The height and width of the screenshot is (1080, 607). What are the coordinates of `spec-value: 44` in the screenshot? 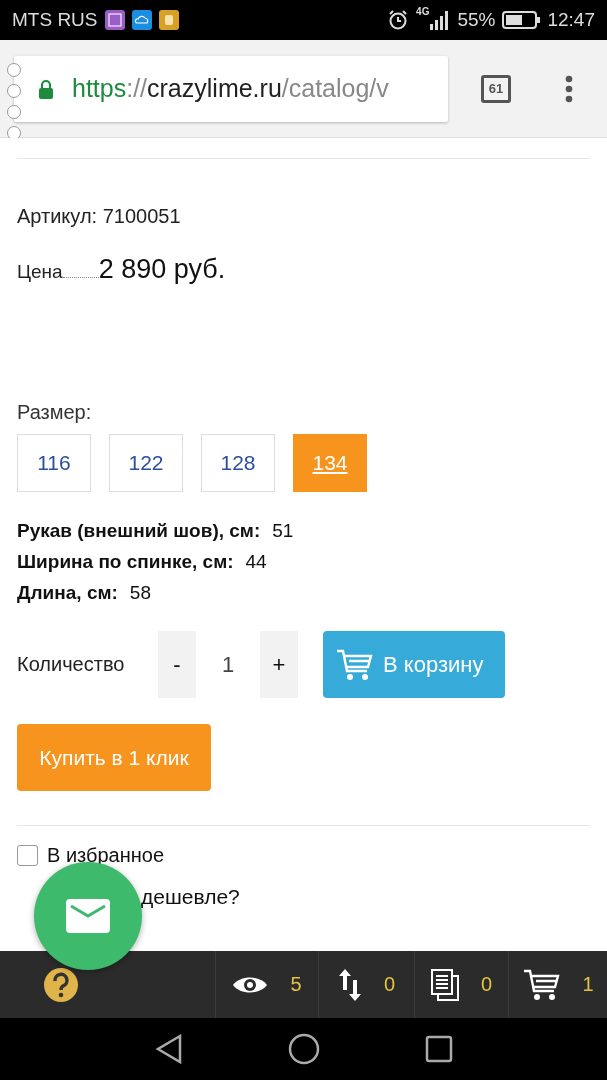 It's located at (256, 562).